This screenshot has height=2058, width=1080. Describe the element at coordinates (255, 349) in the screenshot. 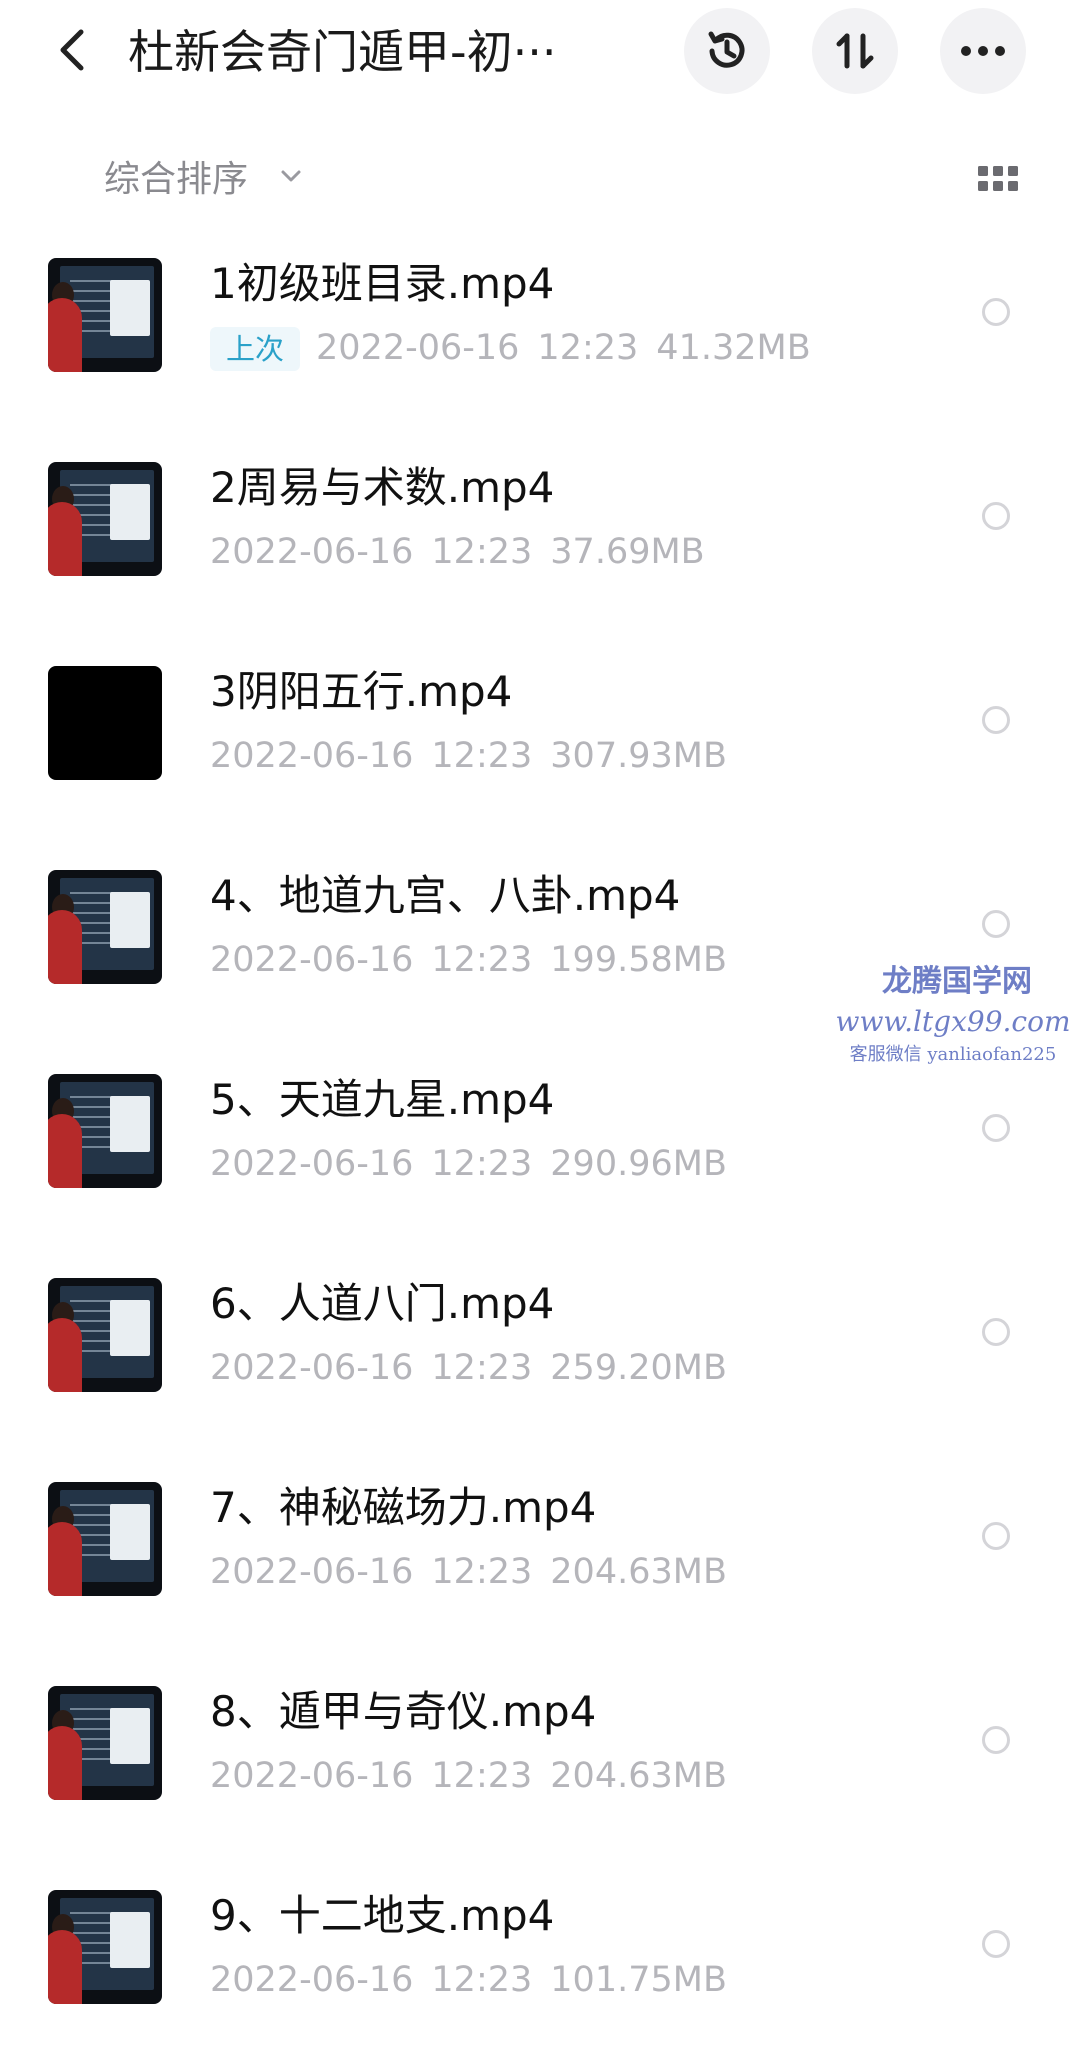

I see `last-played-badge: 上次` at that location.